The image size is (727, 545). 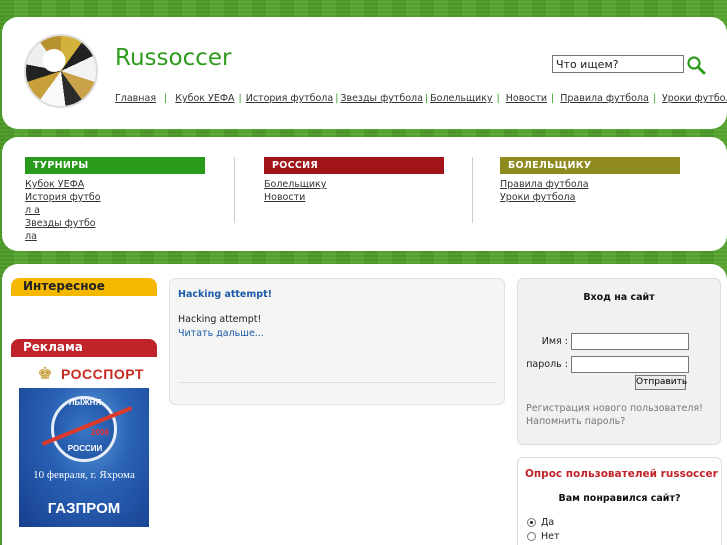 What do you see at coordinates (173, 58) in the screenshot?
I see `site-title: Russoccer` at bounding box center [173, 58].